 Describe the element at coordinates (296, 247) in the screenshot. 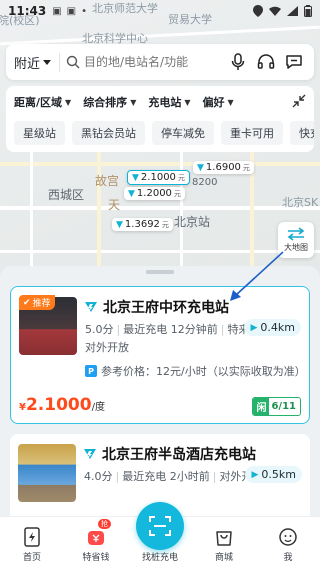

I see `big-map-label: 大地图` at that location.